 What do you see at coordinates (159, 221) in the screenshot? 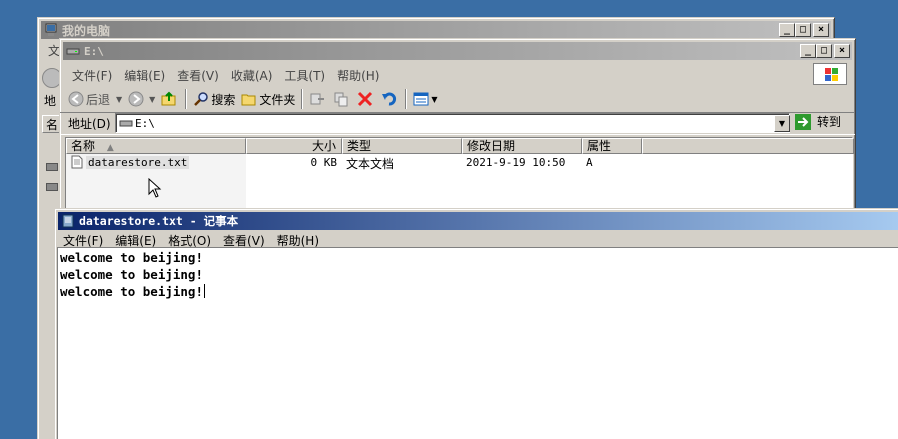
I see `notepad-title: datarestore.txt - 记事本` at bounding box center [159, 221].